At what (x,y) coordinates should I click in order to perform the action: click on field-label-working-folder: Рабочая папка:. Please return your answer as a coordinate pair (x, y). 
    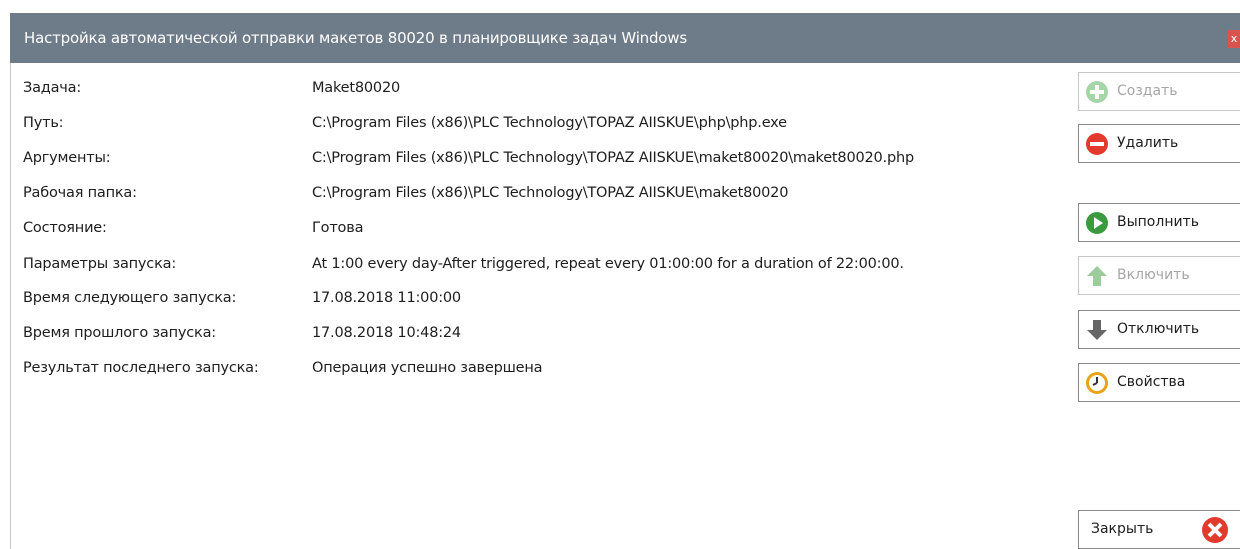
    Looking at the image, I should click on (80, 193).